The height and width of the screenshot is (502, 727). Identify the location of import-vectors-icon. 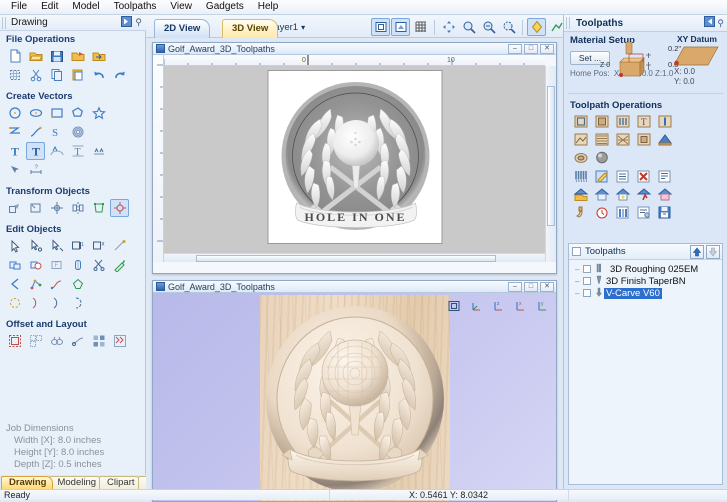
(98, 56).